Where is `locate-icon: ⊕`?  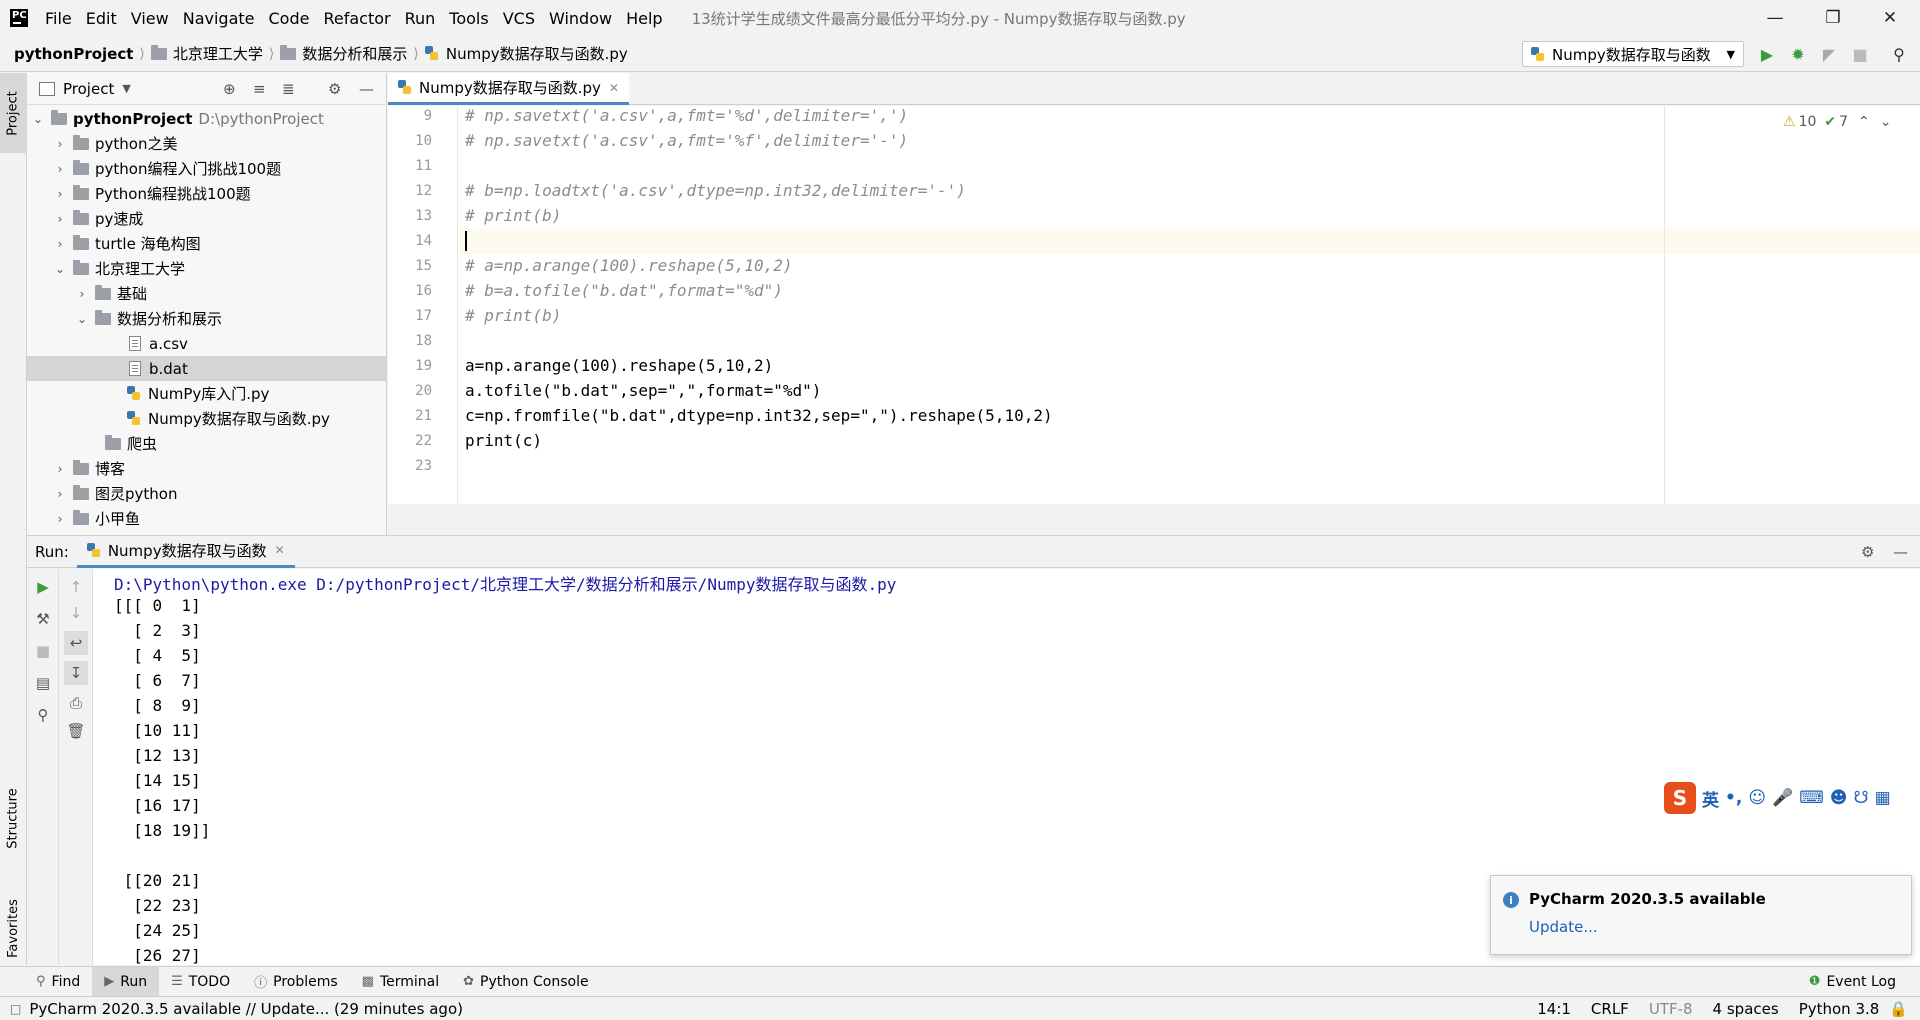 locate-icon: ⊕ is located at coordinates (229, 89).